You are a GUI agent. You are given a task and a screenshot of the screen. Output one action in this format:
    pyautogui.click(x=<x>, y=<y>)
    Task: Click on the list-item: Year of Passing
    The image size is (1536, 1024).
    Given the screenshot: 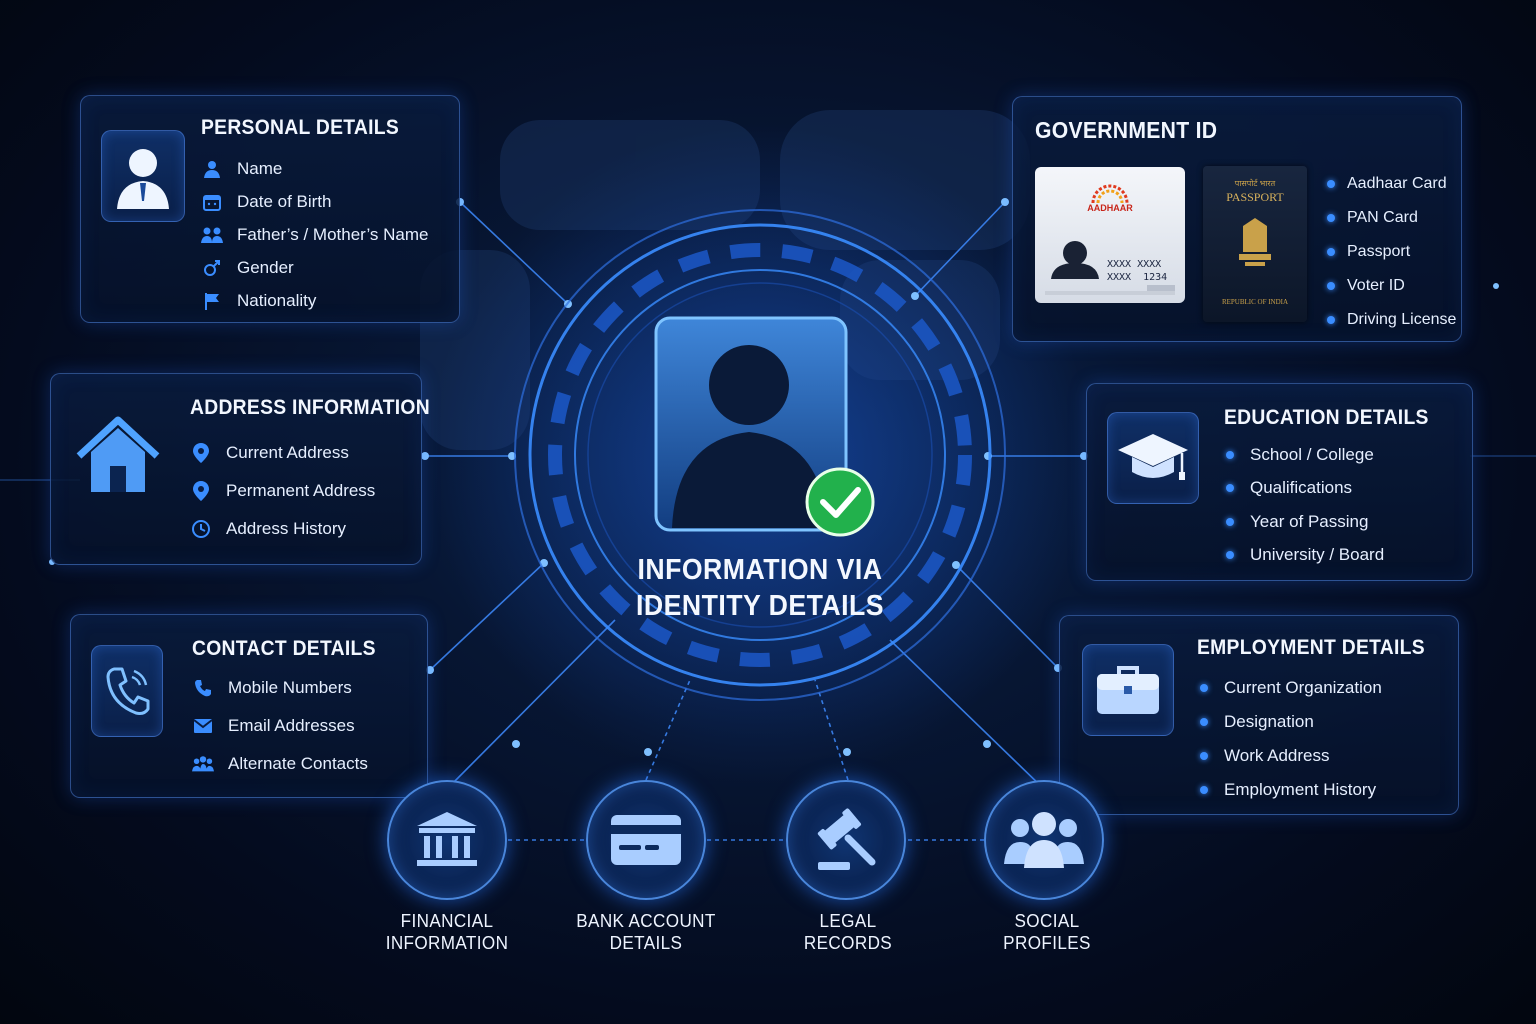 What is the action you would take?
    pyautogui.click(x=1305, y=522)
    